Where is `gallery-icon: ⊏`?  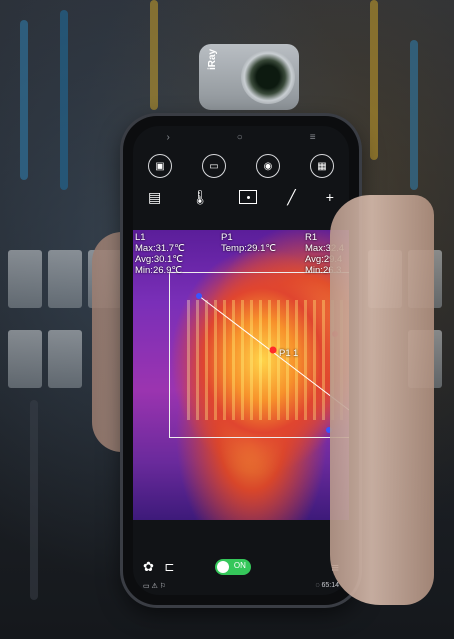 gallery-icon: ⊏ is located at coordinates (169, 567).